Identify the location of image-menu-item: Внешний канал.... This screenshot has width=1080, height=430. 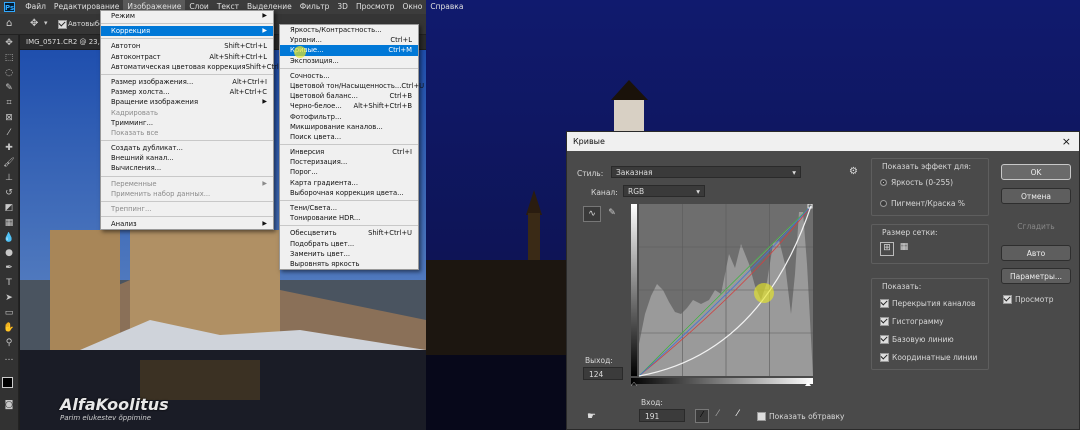
(187, 158).